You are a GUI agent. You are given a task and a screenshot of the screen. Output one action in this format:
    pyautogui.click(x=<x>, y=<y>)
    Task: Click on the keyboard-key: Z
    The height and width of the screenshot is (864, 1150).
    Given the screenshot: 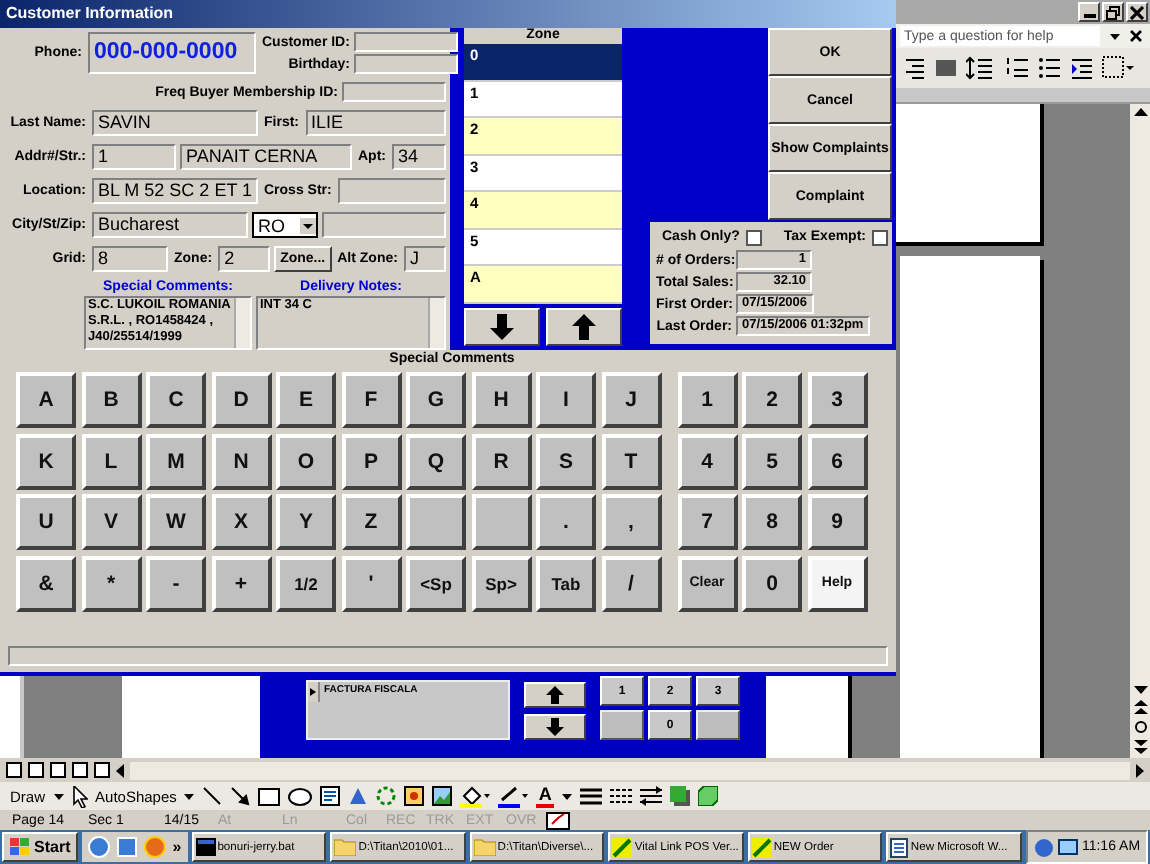 What is the action you would take?
    pyautogui.click(x=371, y=522)
    